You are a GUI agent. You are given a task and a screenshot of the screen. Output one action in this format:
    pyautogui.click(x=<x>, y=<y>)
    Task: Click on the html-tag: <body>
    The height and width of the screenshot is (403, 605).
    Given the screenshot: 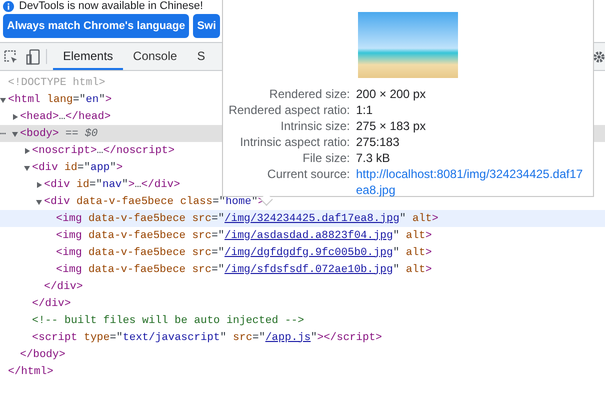 What is the action you would take?
    pyautogui.click(x=39, y=134)
    